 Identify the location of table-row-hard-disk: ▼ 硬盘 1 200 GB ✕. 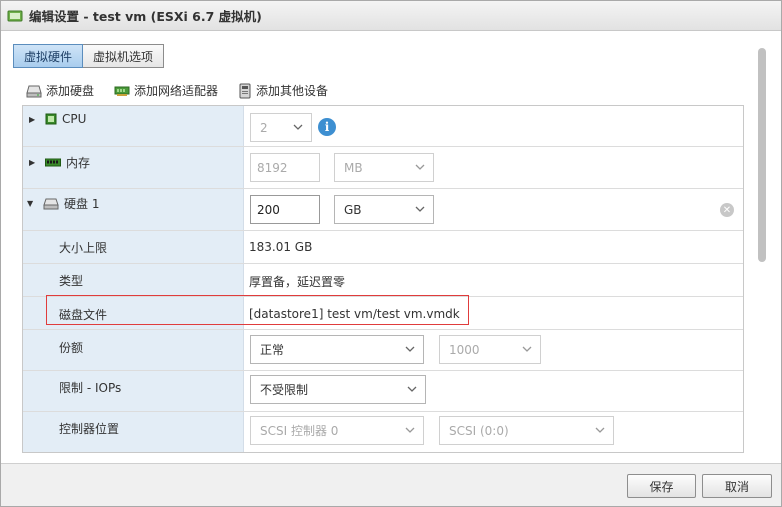
(383, 210).